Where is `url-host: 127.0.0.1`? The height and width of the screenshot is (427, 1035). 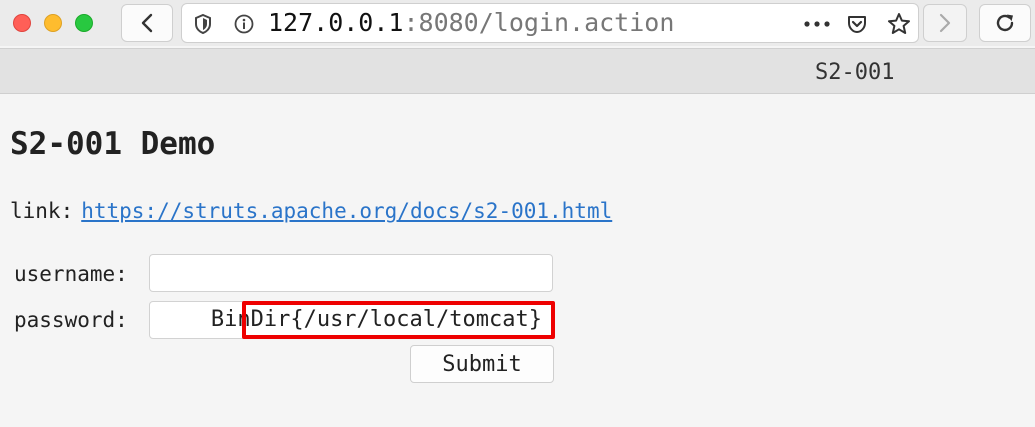 url-host: 127.0.0.1 is located at coordinates (336, 22).